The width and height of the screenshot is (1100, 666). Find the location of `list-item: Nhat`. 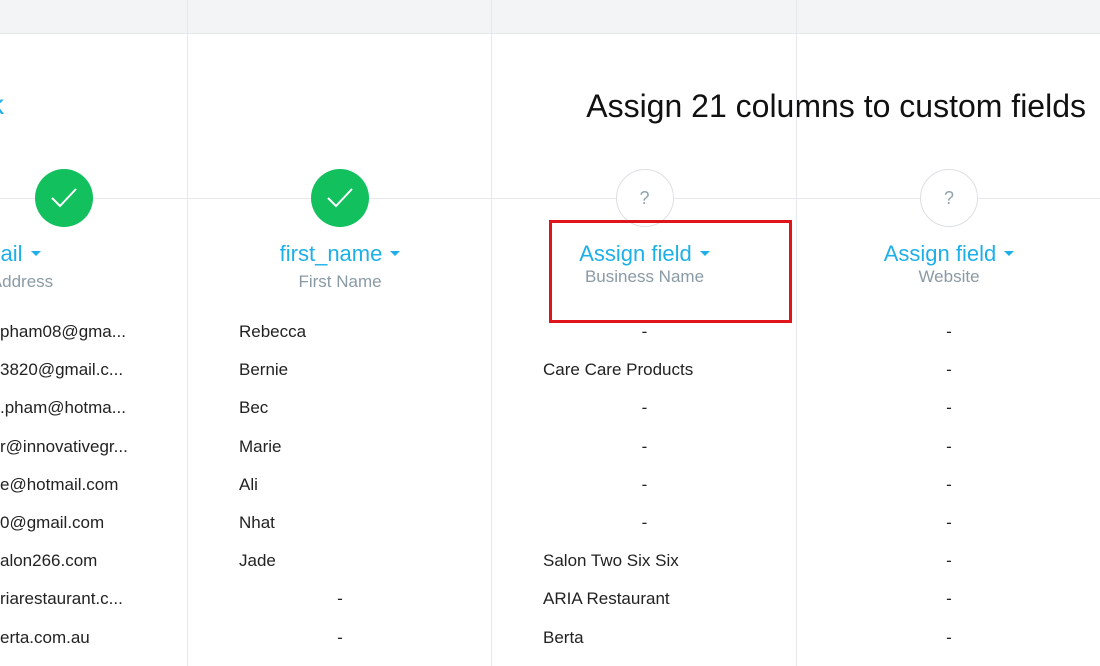

list-item: Nhat is located at coordinates (257, 522).